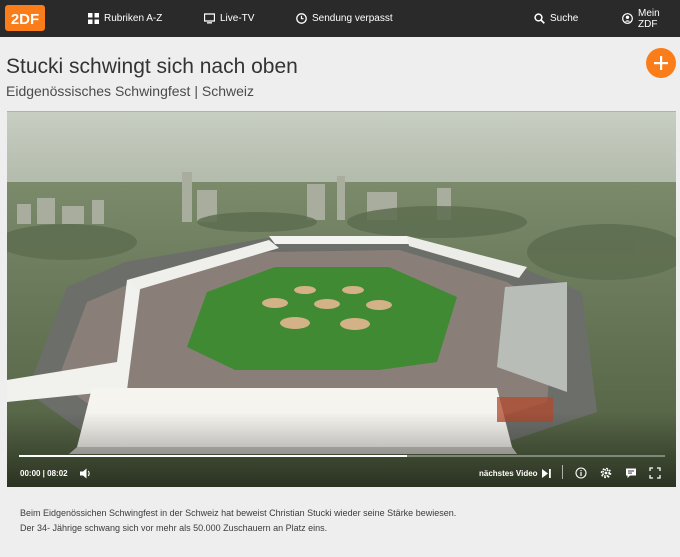 This screenshot has height=557, width=680. Describe the element at coordinates (301, 18) in the screenshot. I see `clock-icon` at that location.